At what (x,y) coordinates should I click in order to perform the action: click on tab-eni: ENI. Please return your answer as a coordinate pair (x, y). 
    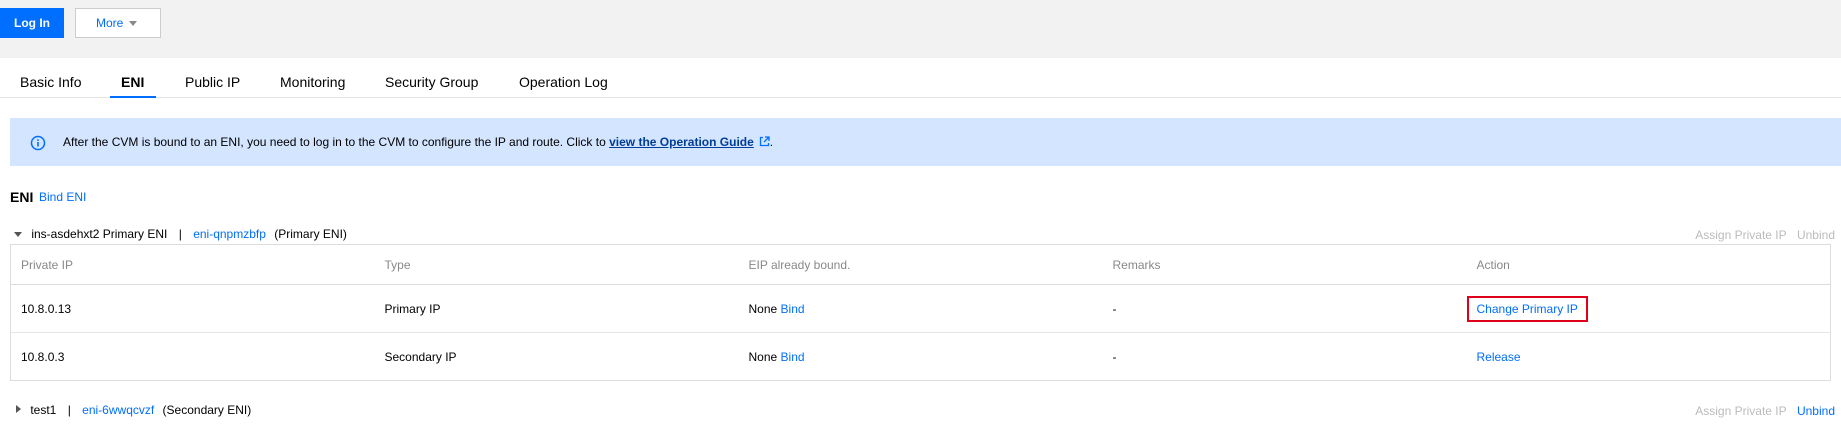
    Looking at the image, I should click on (132, 82).